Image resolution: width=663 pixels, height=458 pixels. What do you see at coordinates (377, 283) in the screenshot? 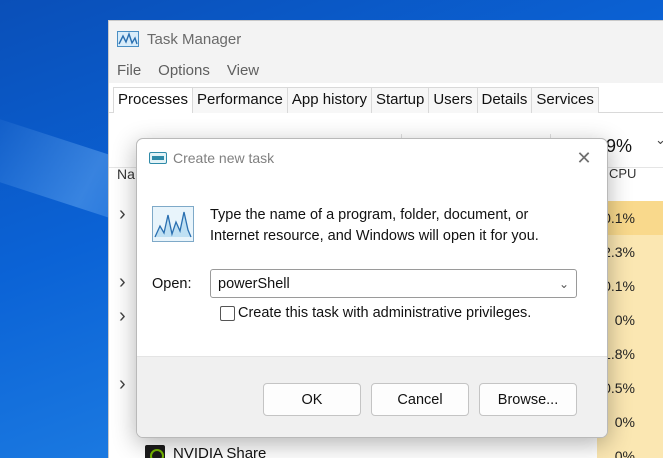
I see `open-input` at bounding box center [377, 283].